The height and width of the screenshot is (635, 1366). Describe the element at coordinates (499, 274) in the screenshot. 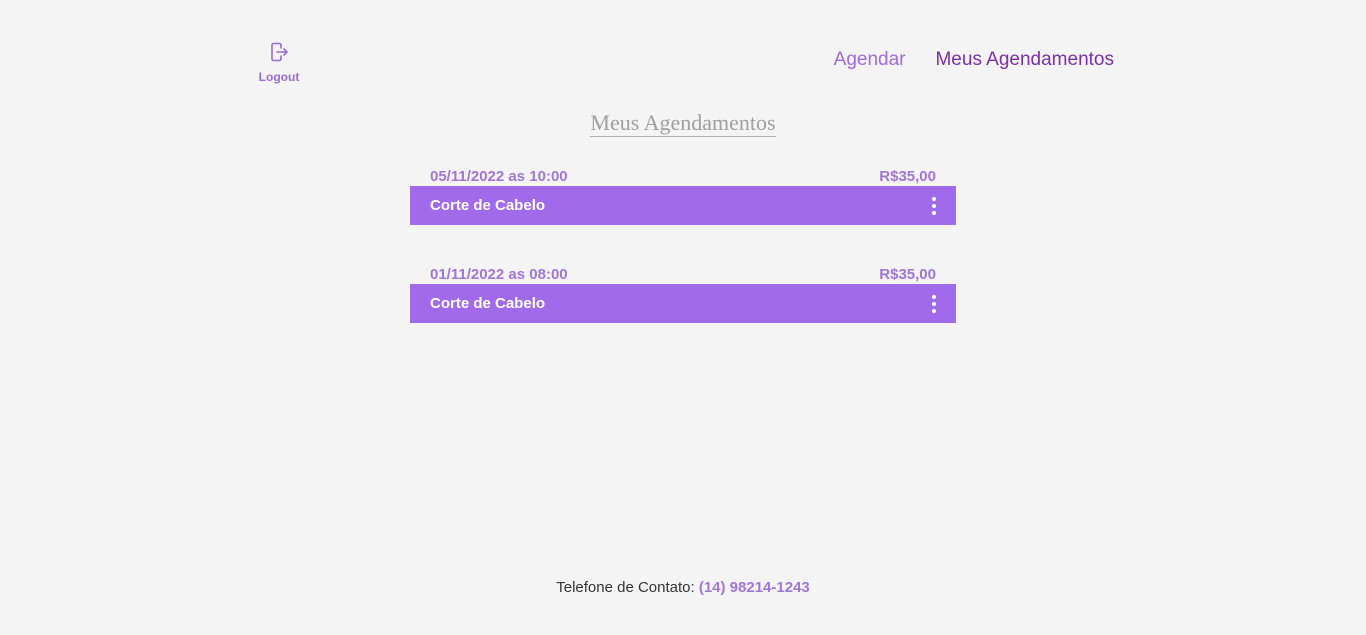

I see `appointment-datetime: 01/11/2022 as 08:00` at that location.